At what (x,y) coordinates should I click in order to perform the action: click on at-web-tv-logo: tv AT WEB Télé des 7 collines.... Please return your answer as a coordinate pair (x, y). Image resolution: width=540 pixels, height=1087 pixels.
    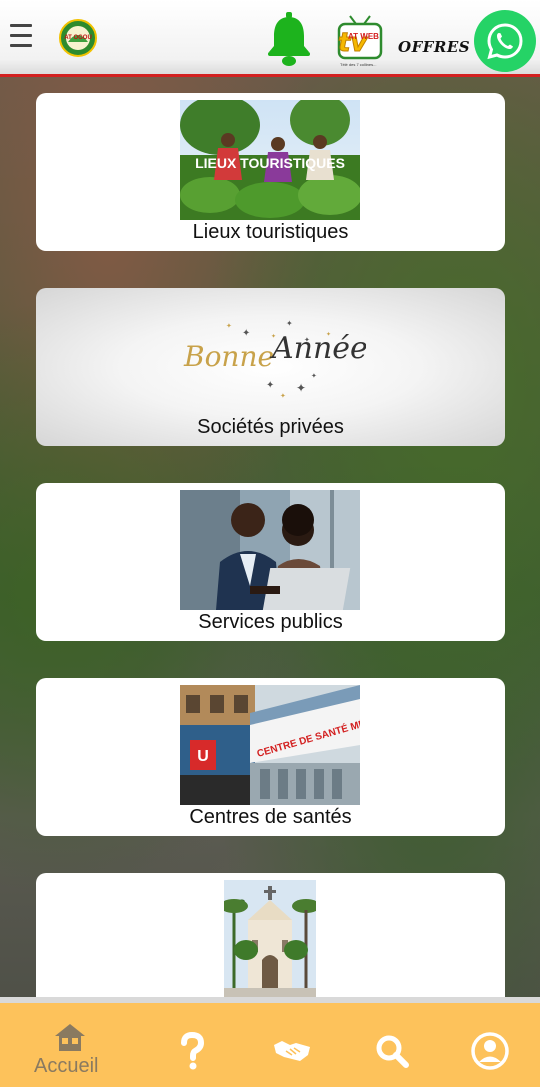
    Looking at the image, I should click on (360, 41).